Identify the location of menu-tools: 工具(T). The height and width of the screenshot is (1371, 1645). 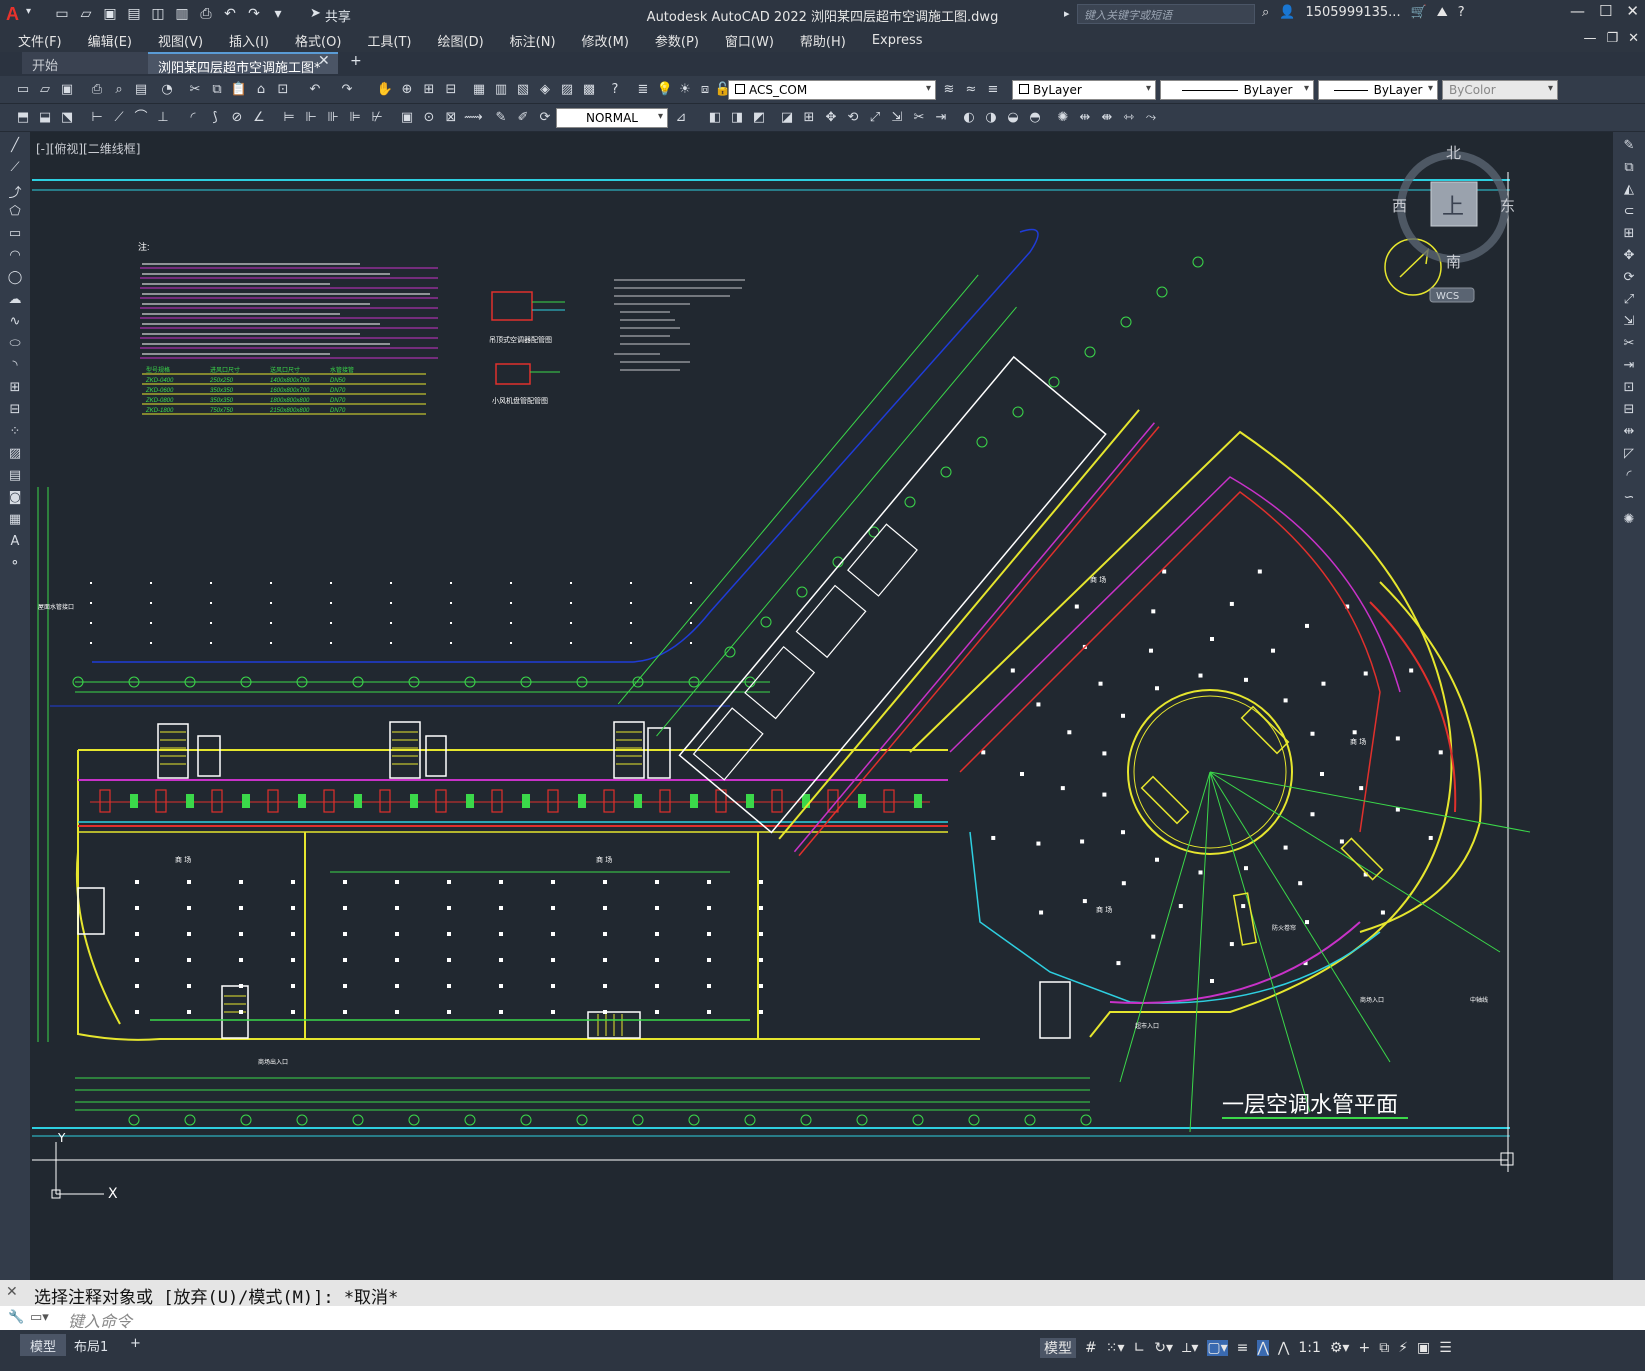
(389, 40).